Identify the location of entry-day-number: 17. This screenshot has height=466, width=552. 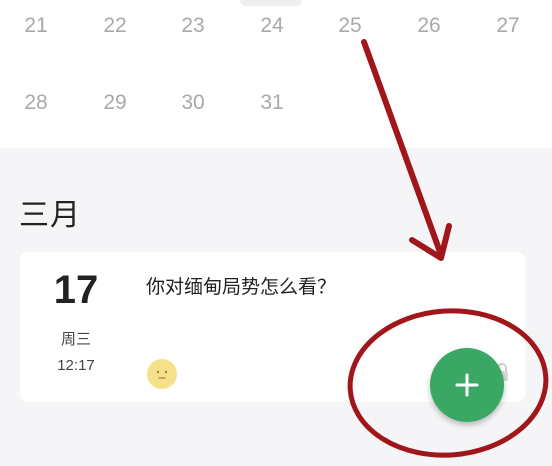
(76, 290).